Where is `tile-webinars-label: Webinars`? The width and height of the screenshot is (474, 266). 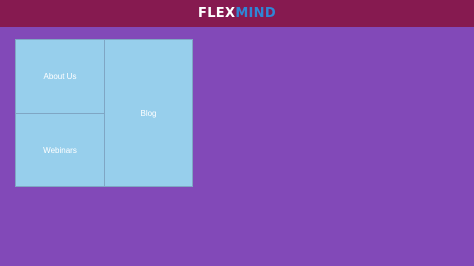
tile-webinars-label: Webinars is located at coordinates (60, 150).